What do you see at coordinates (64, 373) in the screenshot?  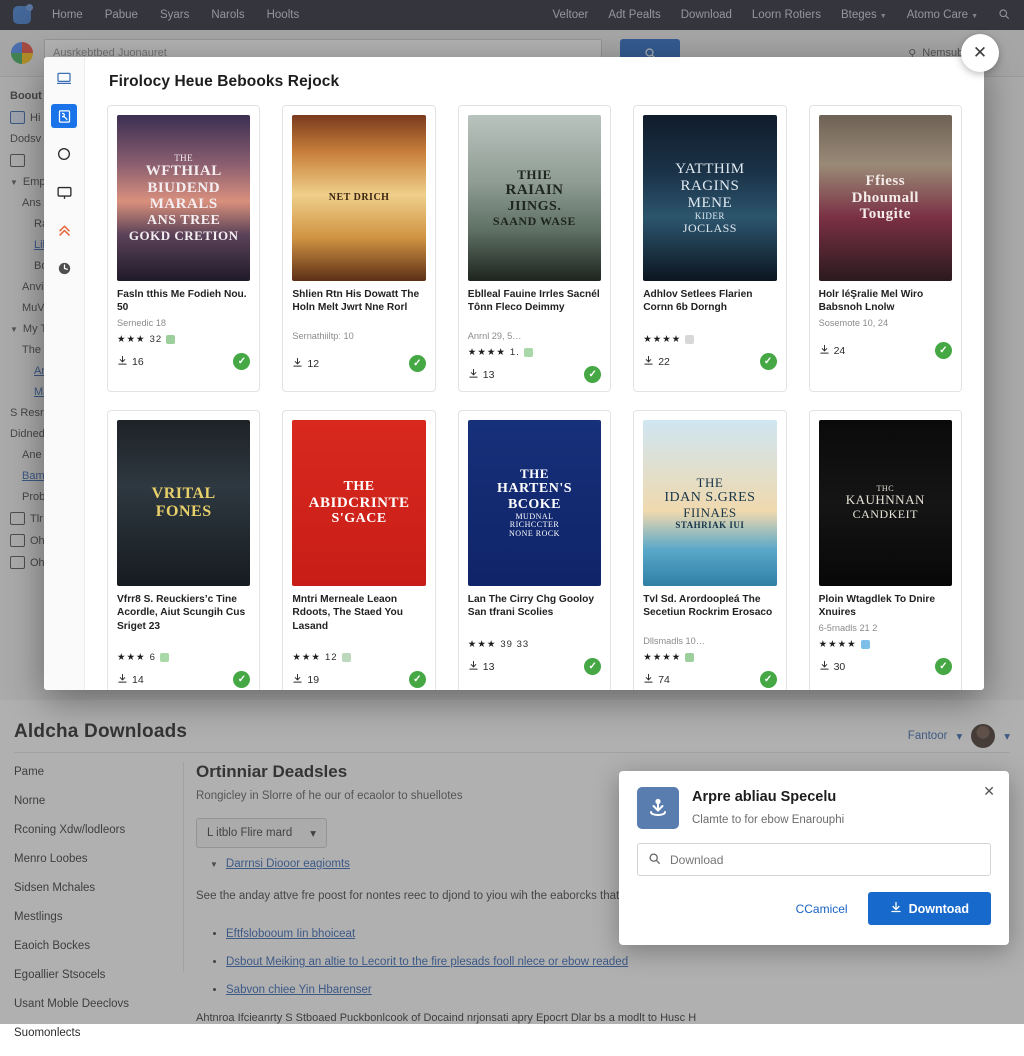 I see `modal-icon-rail` at bounding box center [64, 373].